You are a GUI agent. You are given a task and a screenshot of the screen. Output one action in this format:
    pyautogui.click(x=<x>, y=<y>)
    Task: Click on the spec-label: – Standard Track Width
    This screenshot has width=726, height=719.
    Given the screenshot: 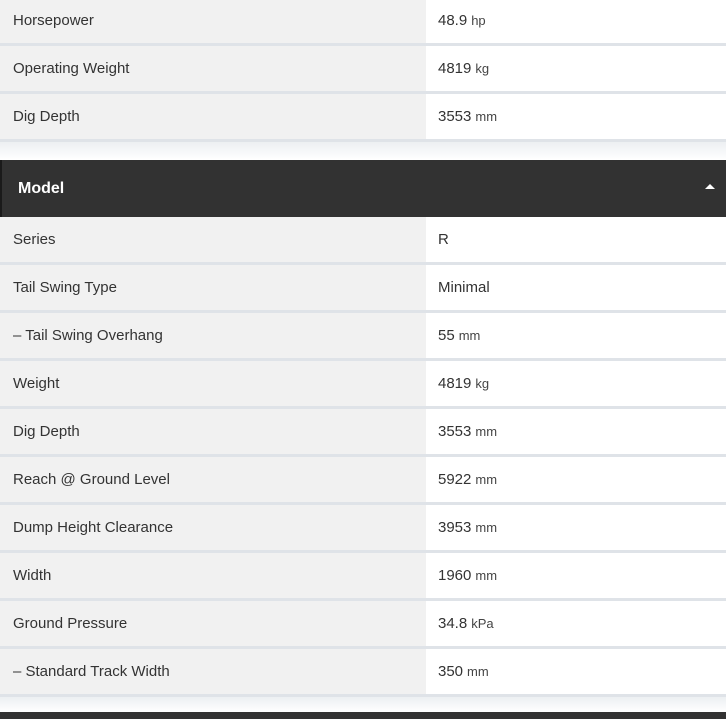 What is the action you would take?
    pyautogui.click(x=213, y=671)
    